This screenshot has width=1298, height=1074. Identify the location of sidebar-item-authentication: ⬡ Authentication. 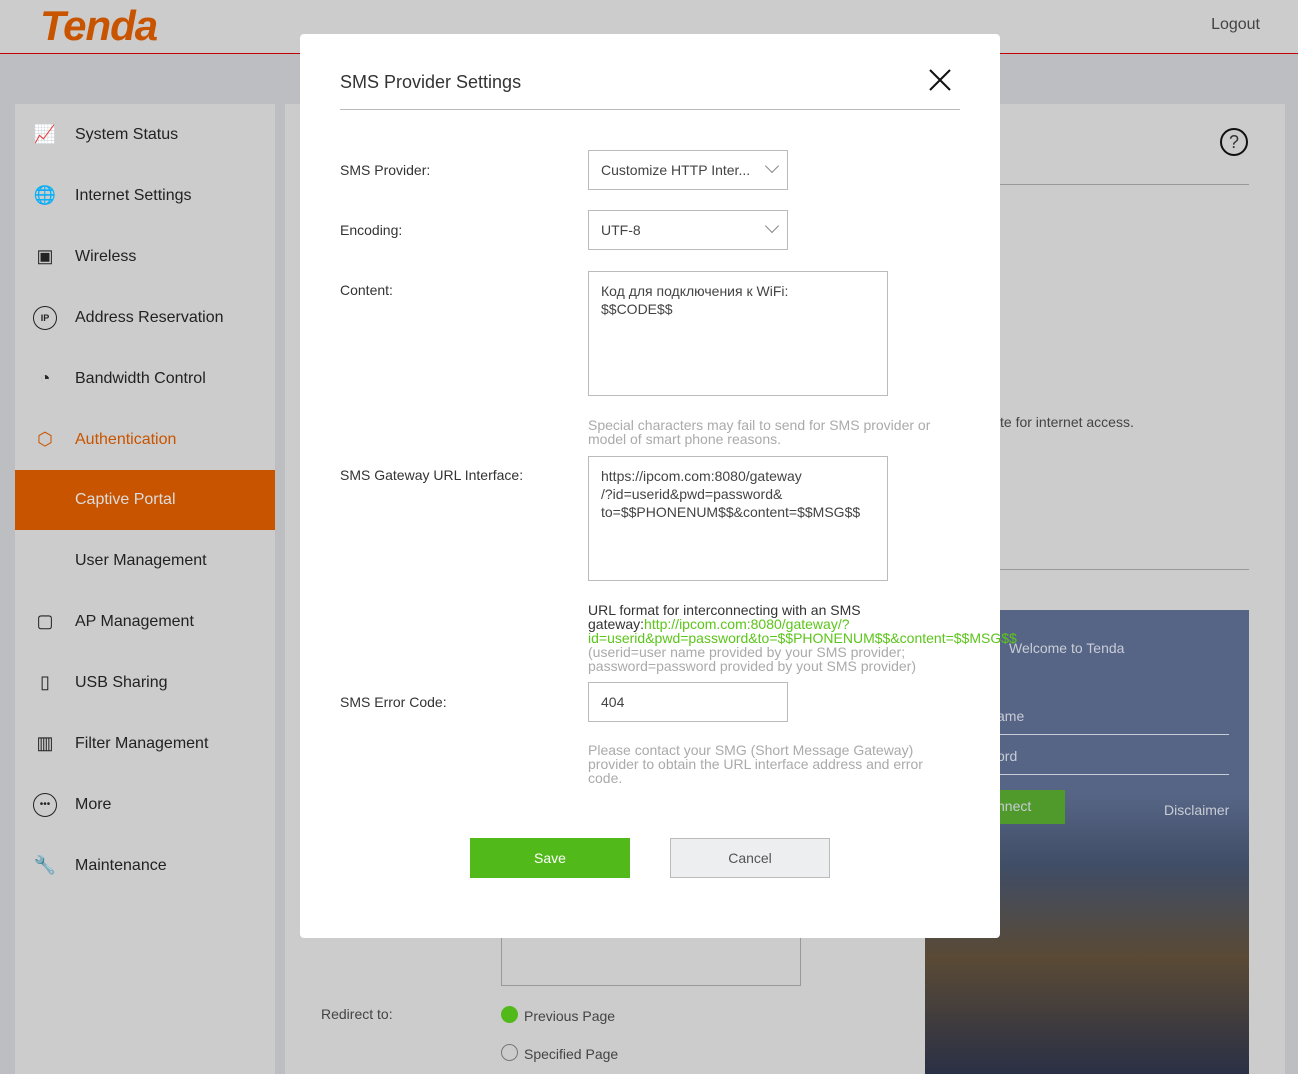
(145, 439).